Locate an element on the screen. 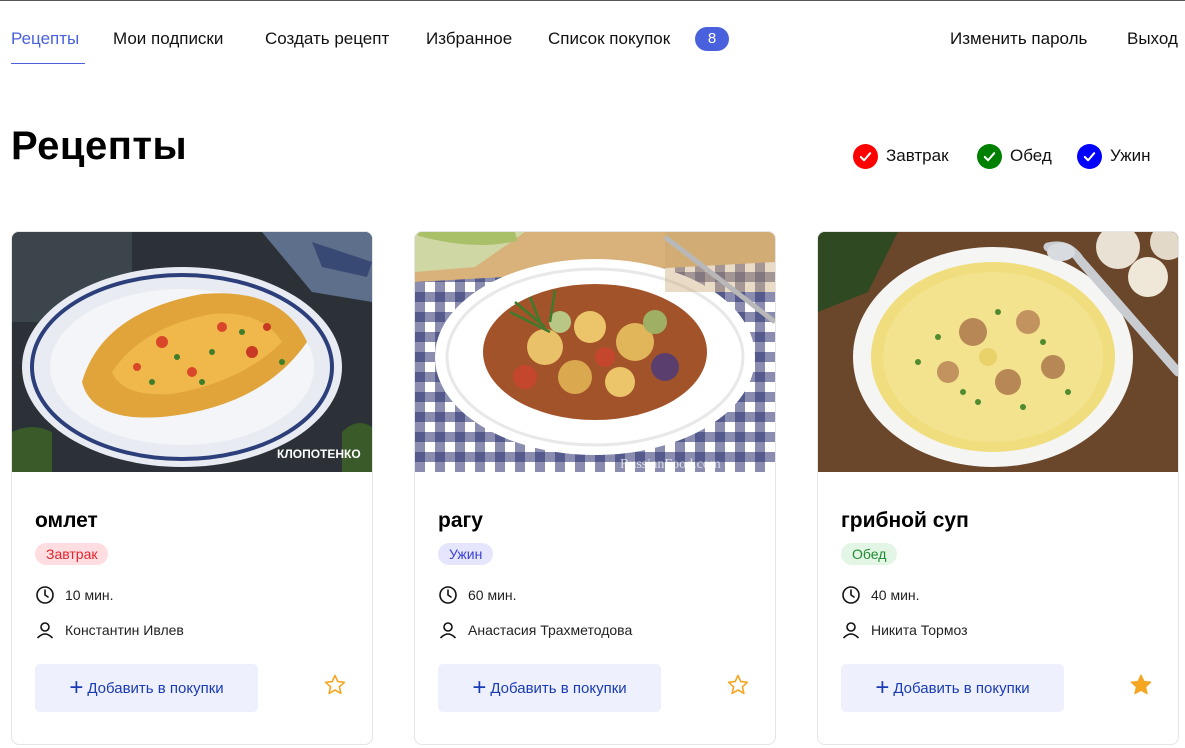 Image resolution: width=1185 pixels, height=748 pixels. recipe-time: 10 мин. is located at coordinates (74, 595).